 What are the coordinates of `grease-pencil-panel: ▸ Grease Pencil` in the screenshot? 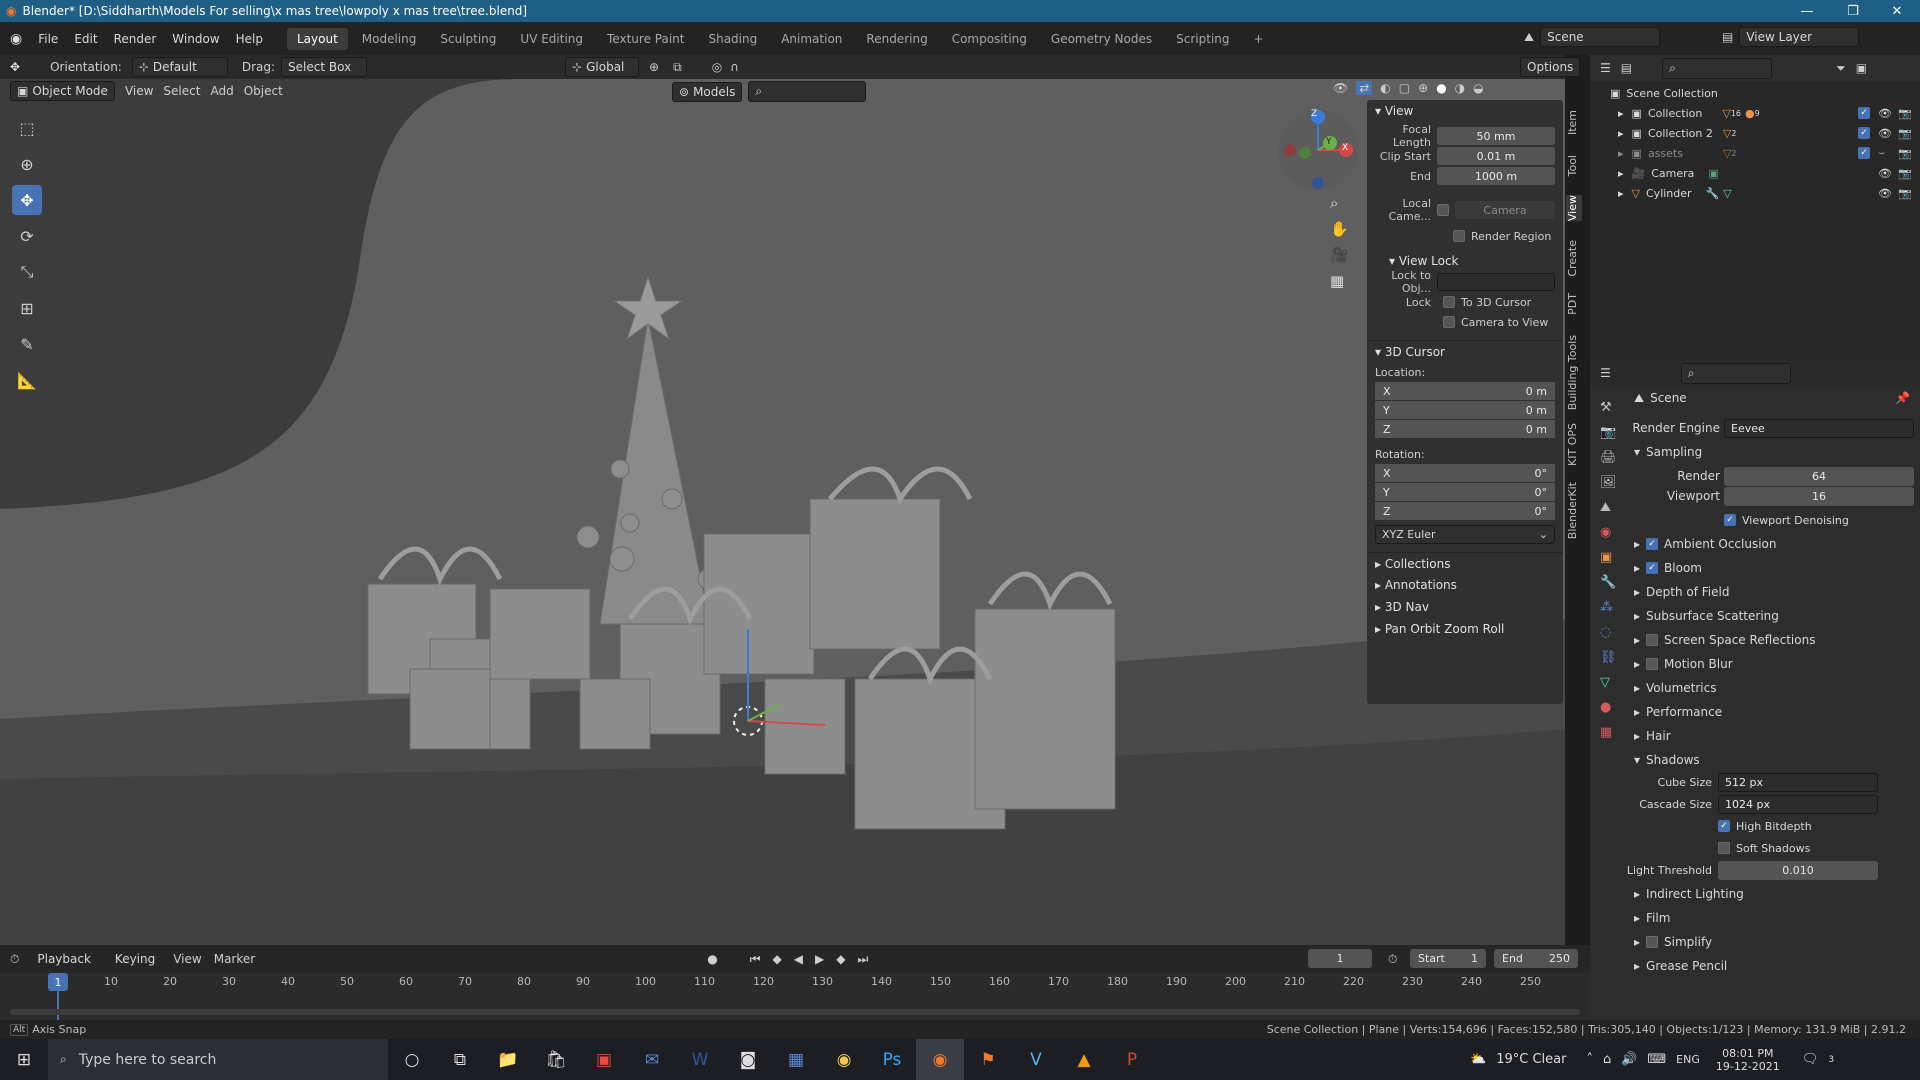 It's located at (1773, 966).